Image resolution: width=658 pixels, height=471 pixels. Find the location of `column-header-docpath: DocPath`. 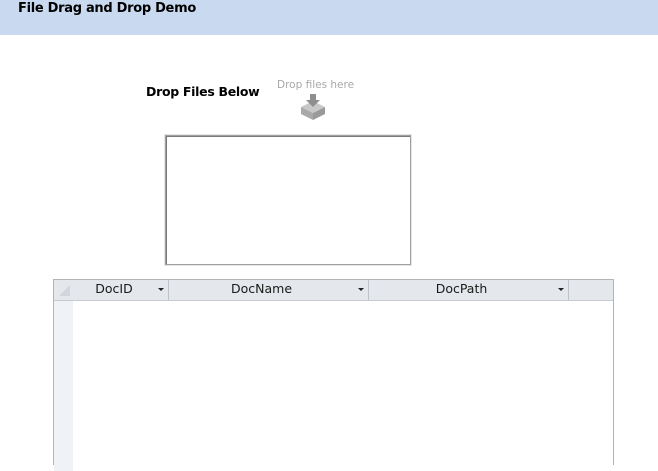

column-header-docpath: DocPath is located at coordinates (469, 290).